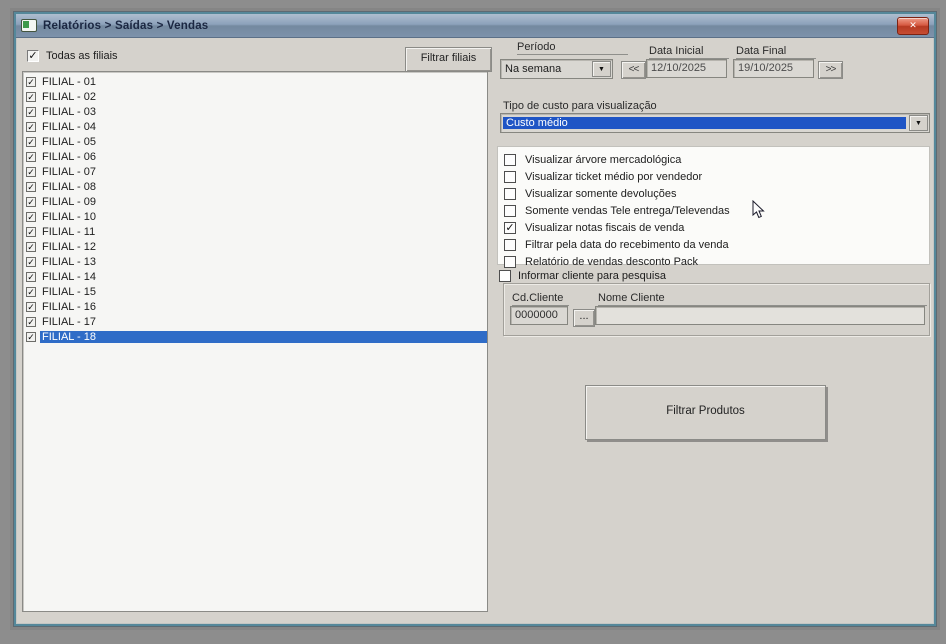 Image resolution: width=946 pixels, height=644 pixels. Describe the element at coordinates (126, 25) in the screenshot. I see `window-title: Relatórios > Saídas > Vendas` at that location.